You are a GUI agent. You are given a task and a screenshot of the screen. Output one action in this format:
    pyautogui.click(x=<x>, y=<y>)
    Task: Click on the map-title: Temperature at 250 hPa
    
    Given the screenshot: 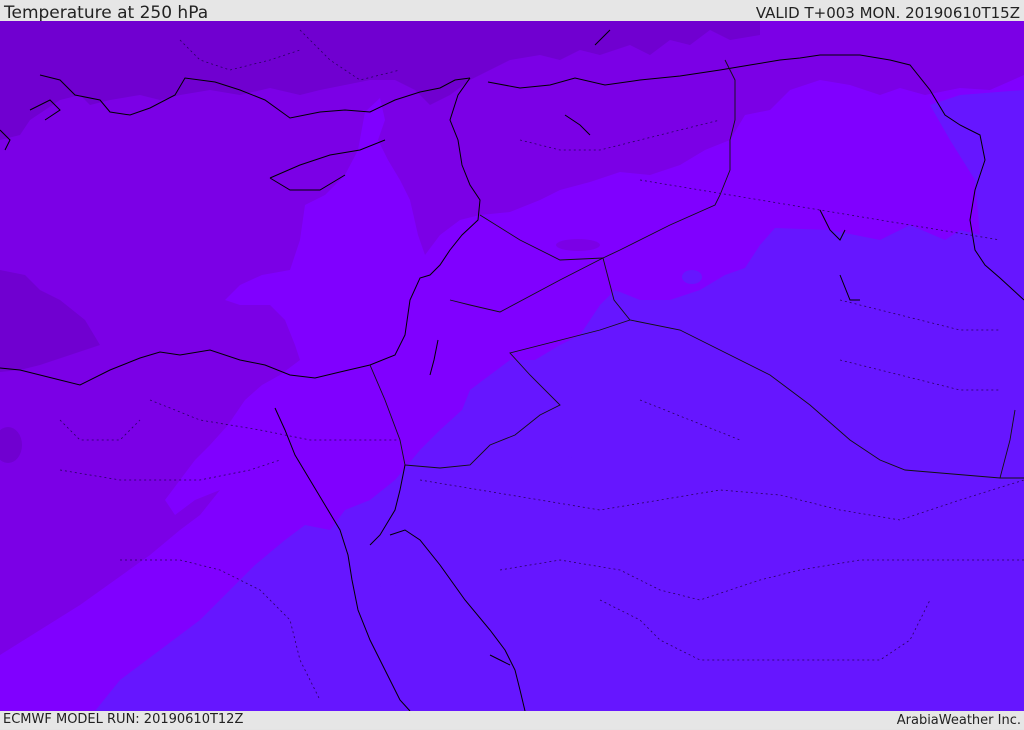 What is the action you would take?
    pyautogui.click(x=106, y=13)
    